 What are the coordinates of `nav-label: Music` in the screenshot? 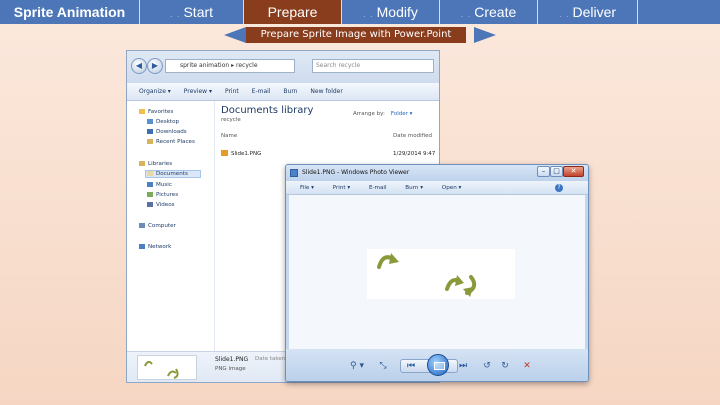 It's located at (164, 185).